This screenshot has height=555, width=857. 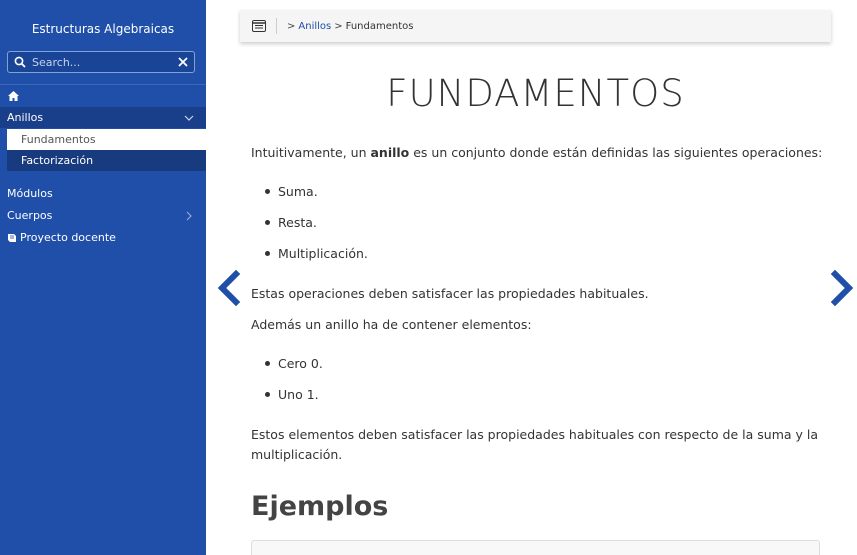 I want to click on home-icon, so click(x=13, y=96).